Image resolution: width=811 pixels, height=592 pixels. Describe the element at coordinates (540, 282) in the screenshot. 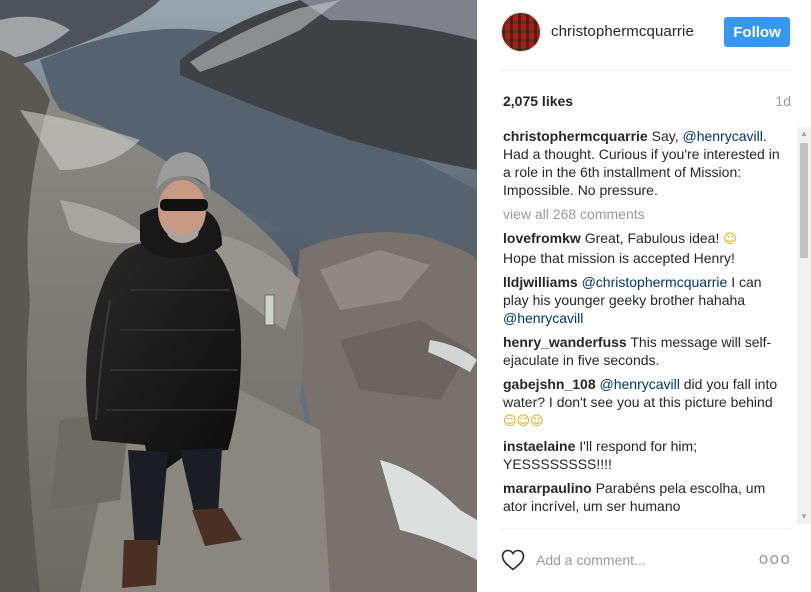

I see `comment-username: lldjwilliams` at that location.